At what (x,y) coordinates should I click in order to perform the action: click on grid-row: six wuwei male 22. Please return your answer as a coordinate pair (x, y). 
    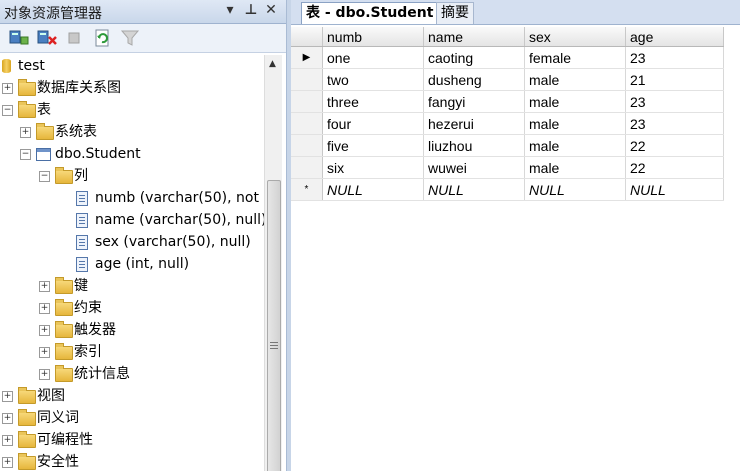
    Looking at the image, I should click on (507, 167).